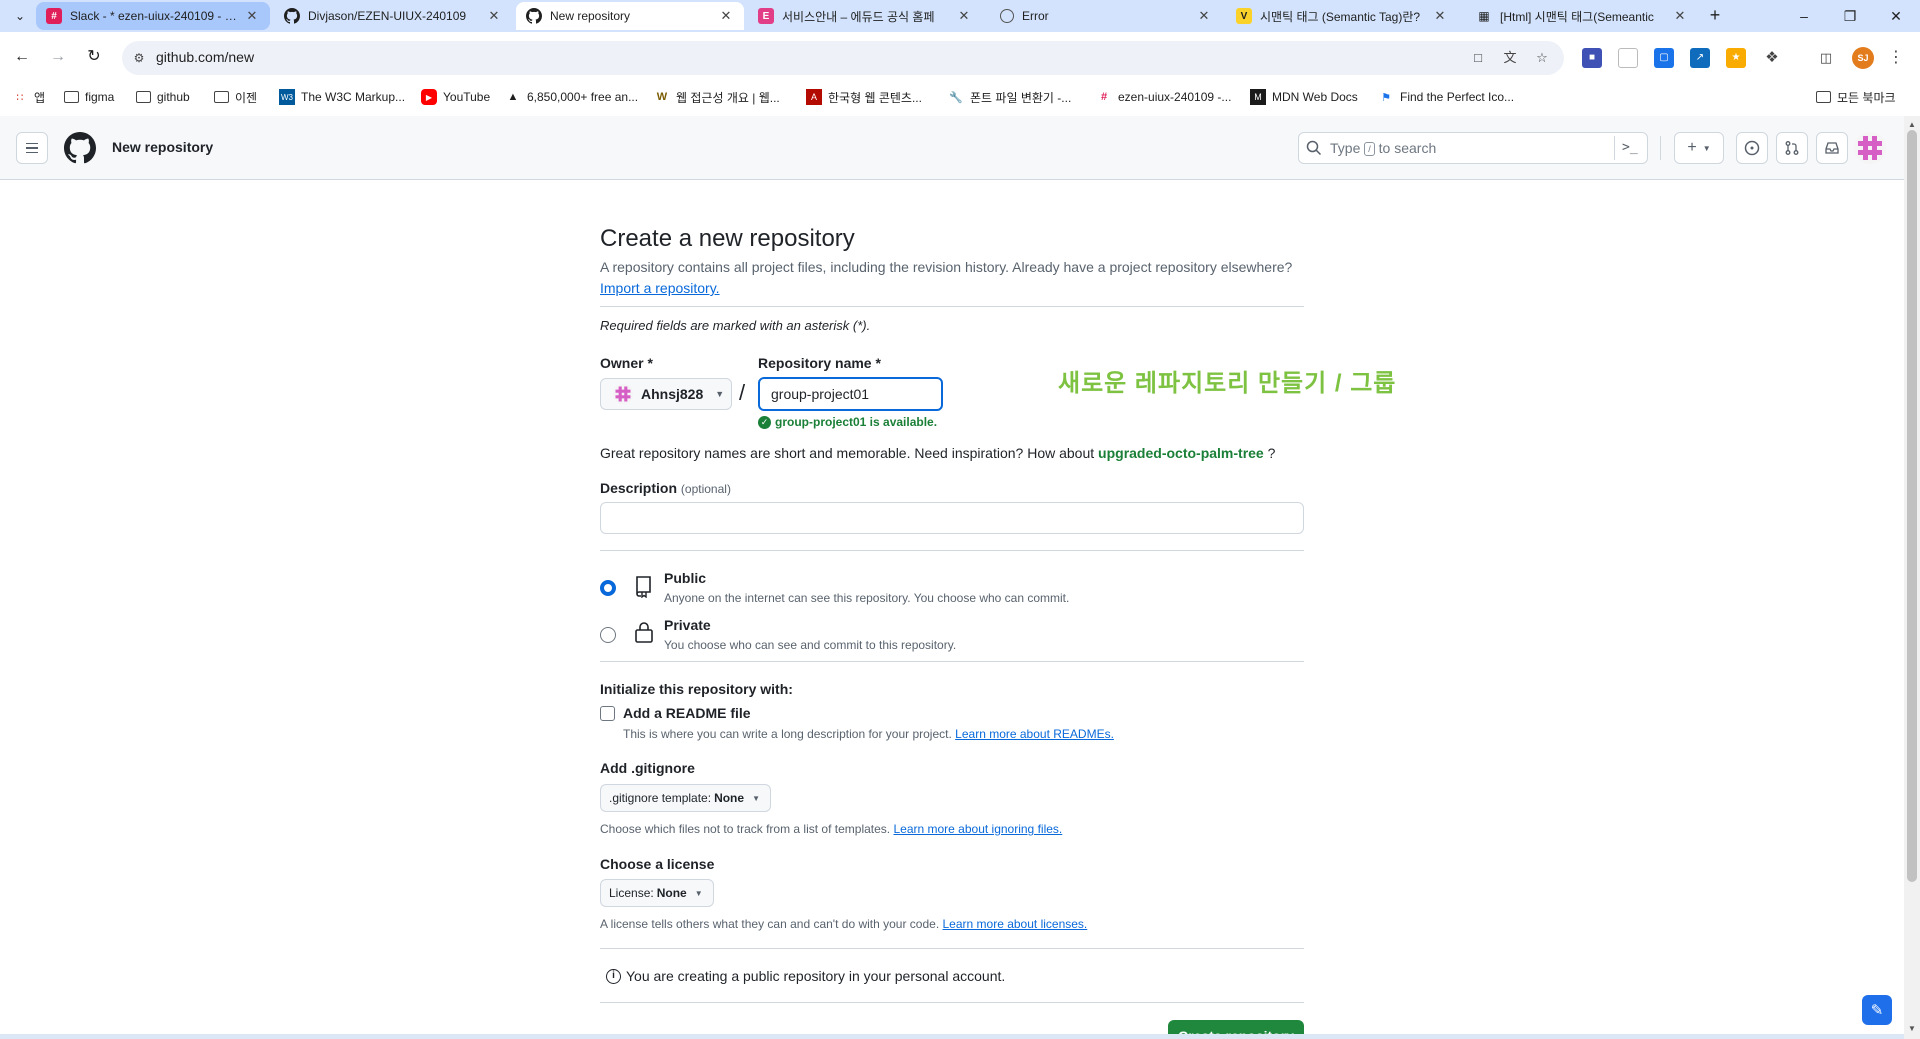 The width and height of the screenshot is (1920, 1039). I want to click on owner-avatar, so click(623, 394).